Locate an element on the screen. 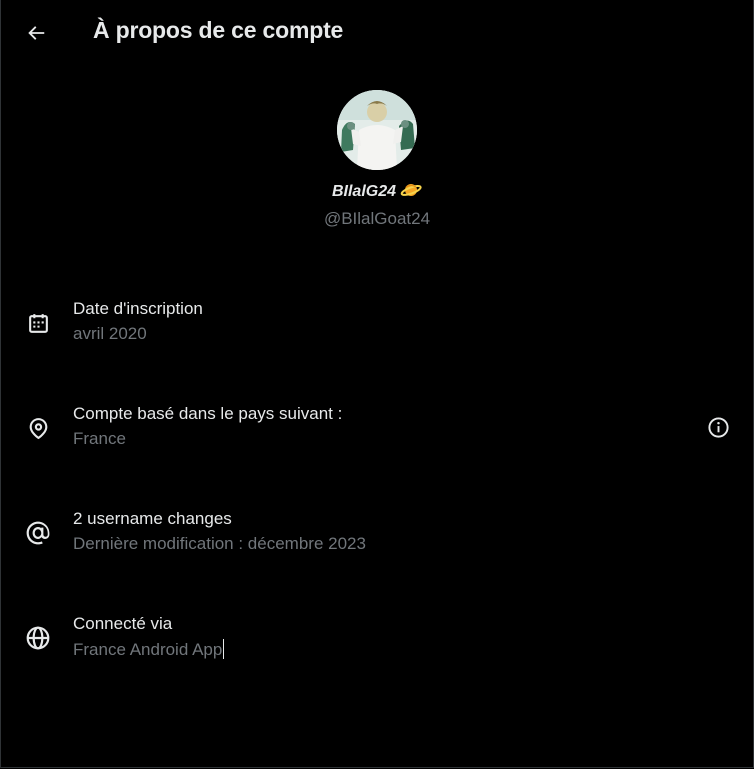 The width and height of the screenshot is (754, 769). info-icon is located at coordinates (718, 427).